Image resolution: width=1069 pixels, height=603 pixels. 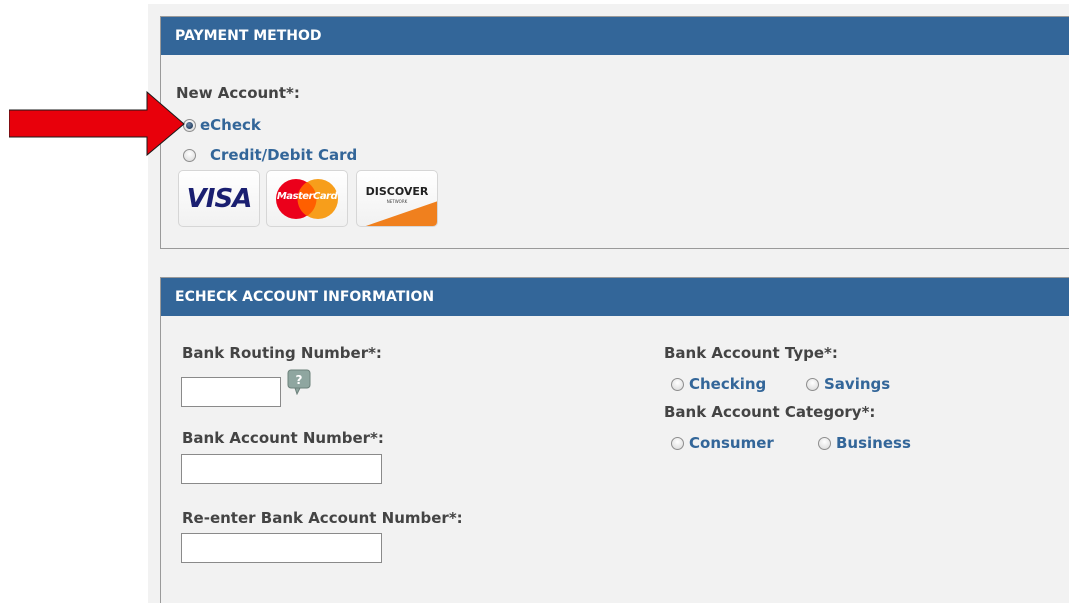 What do you see at coordinates (812, 384) in the screenshot?
I see `savings-radio-button` at bounding box center [812, 384].